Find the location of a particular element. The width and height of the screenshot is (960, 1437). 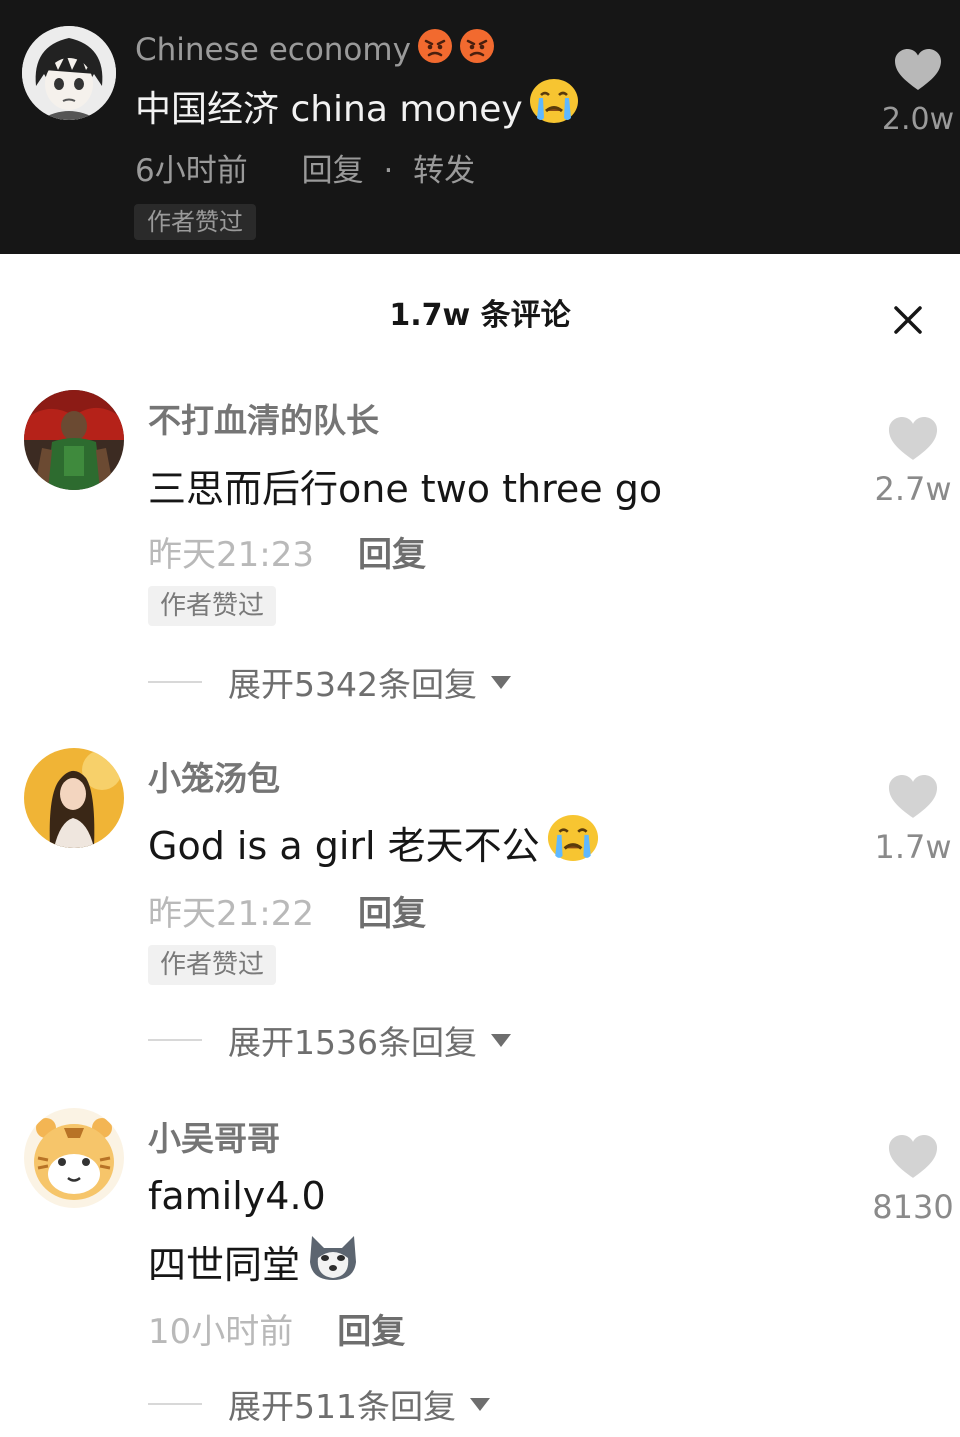

forward-button: 转发 is located at coordinates (444, 167).